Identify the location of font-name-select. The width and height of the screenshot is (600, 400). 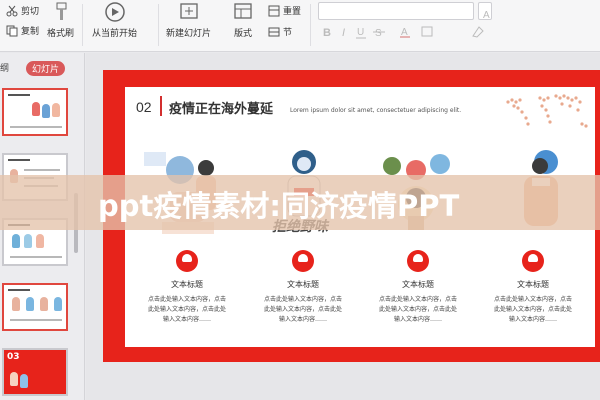
(396, 11).